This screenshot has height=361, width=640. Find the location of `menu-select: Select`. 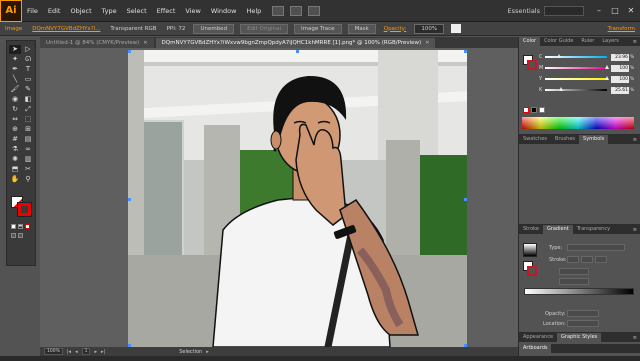

menu-select: Select is located at coordinates (137, 11).